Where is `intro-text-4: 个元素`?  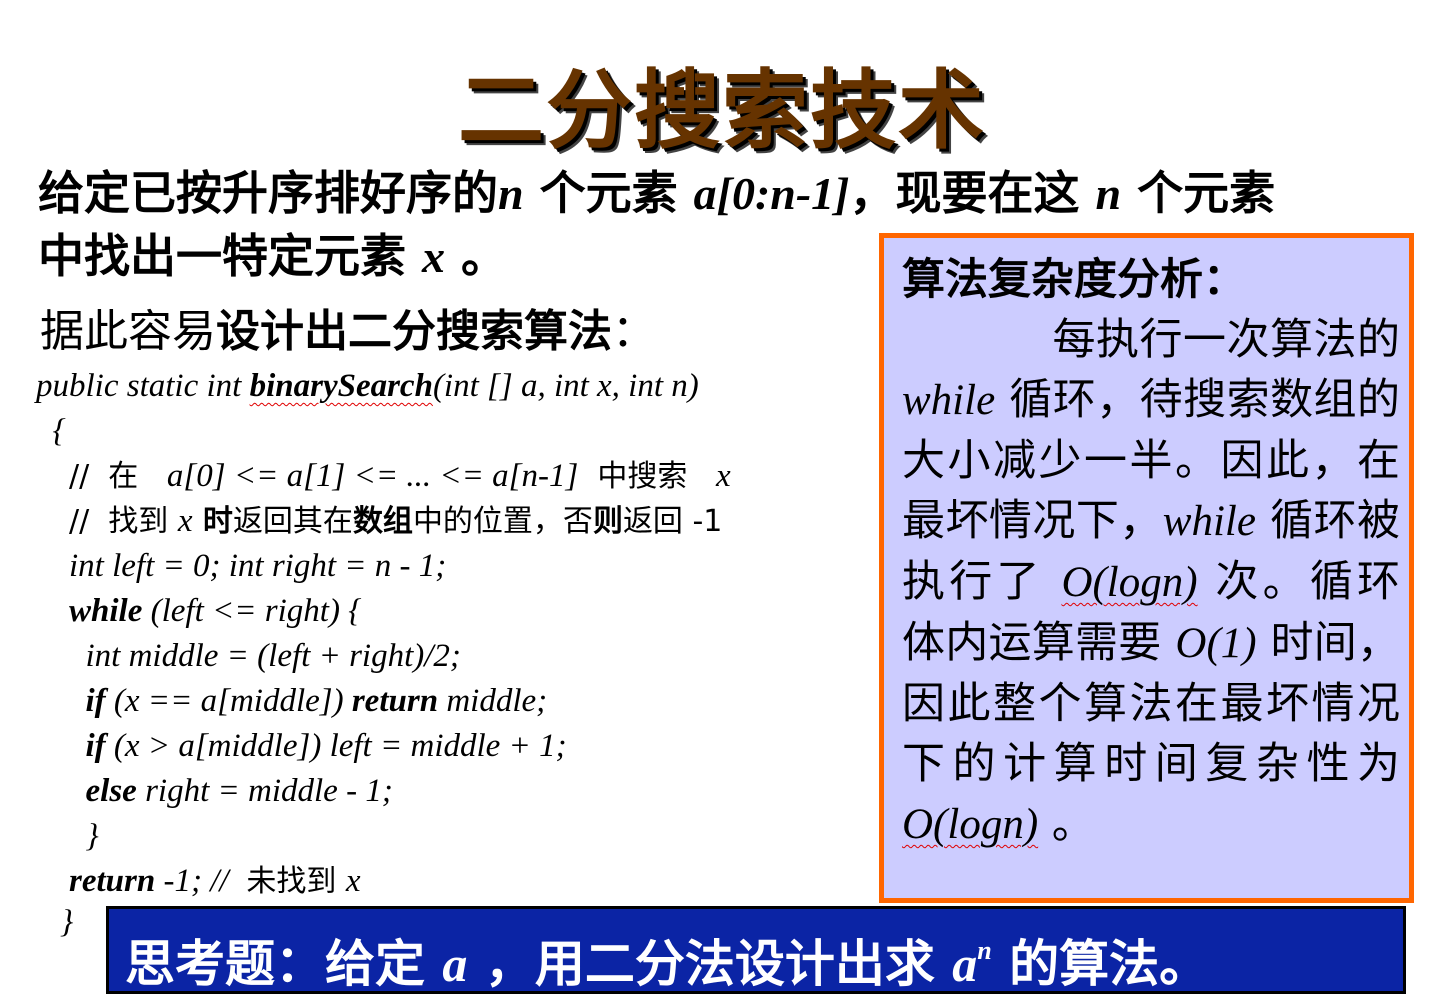
intro-text-4: 个元素 is located at coordinates (1198, 193).